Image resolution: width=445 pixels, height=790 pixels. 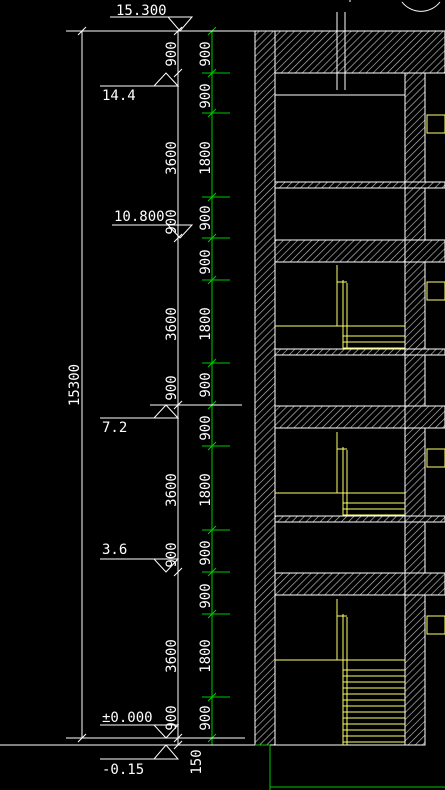 What do you see at coordinates (114, 428) in the screenshot?
I see `elevation-label-7-2: 7.2` at bounding box center [114, 428].